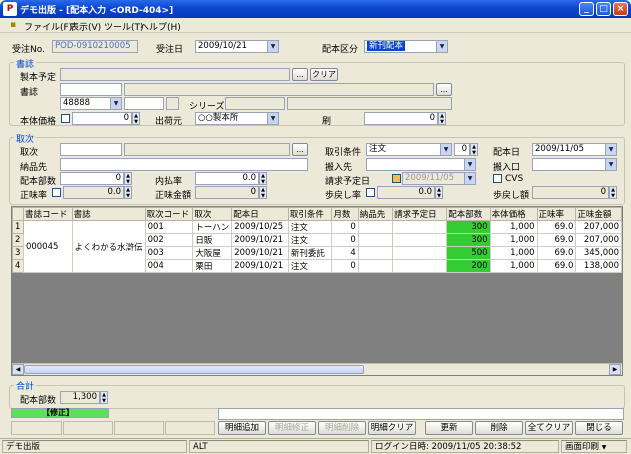 The width and height of the screenshot is (631, 454). Describe the element at coordinates (586, 9) in the screenshot. I see `minimize-button: _` at that location.